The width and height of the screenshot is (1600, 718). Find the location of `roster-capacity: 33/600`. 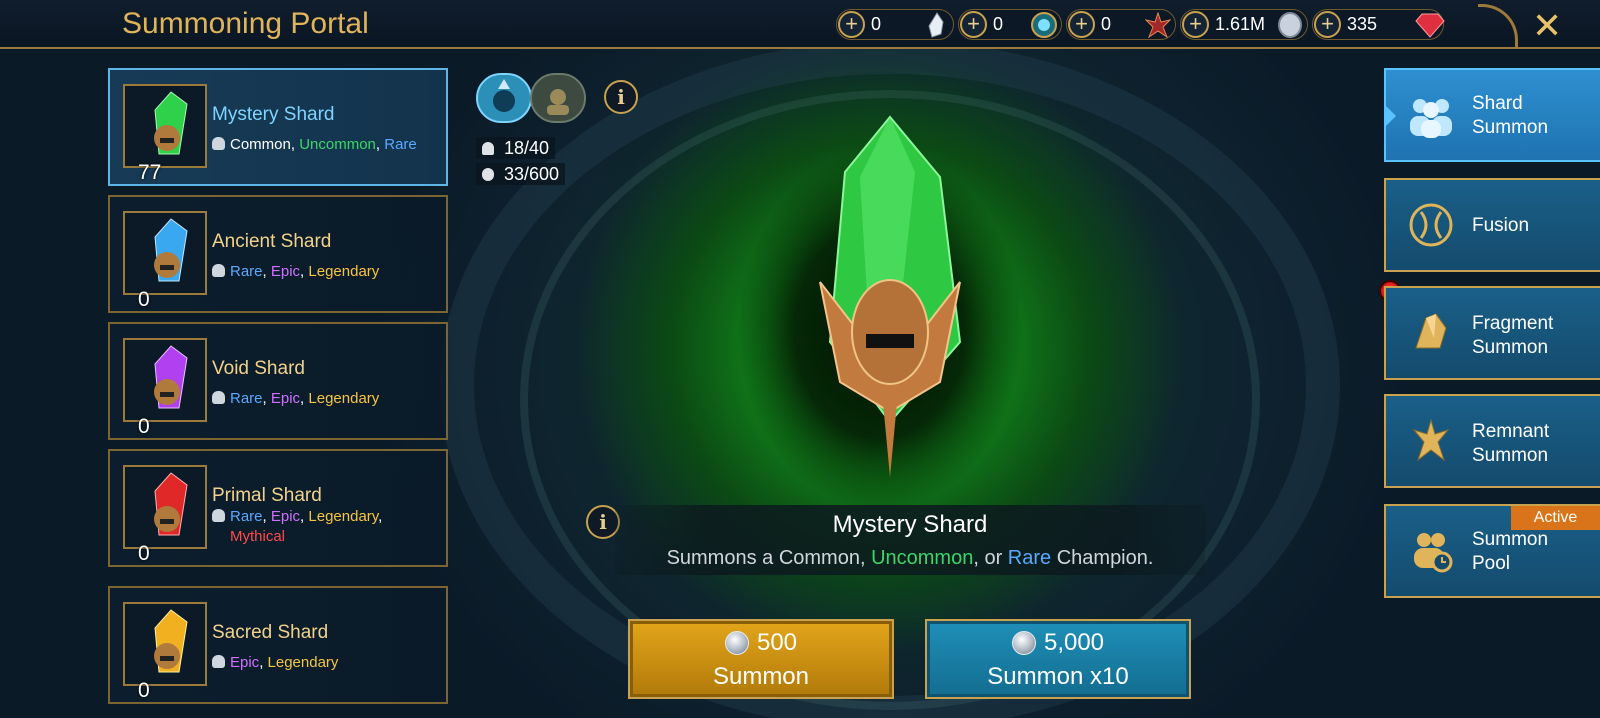

roster-capacity: 33/600 is located at coordinates (521, 174).